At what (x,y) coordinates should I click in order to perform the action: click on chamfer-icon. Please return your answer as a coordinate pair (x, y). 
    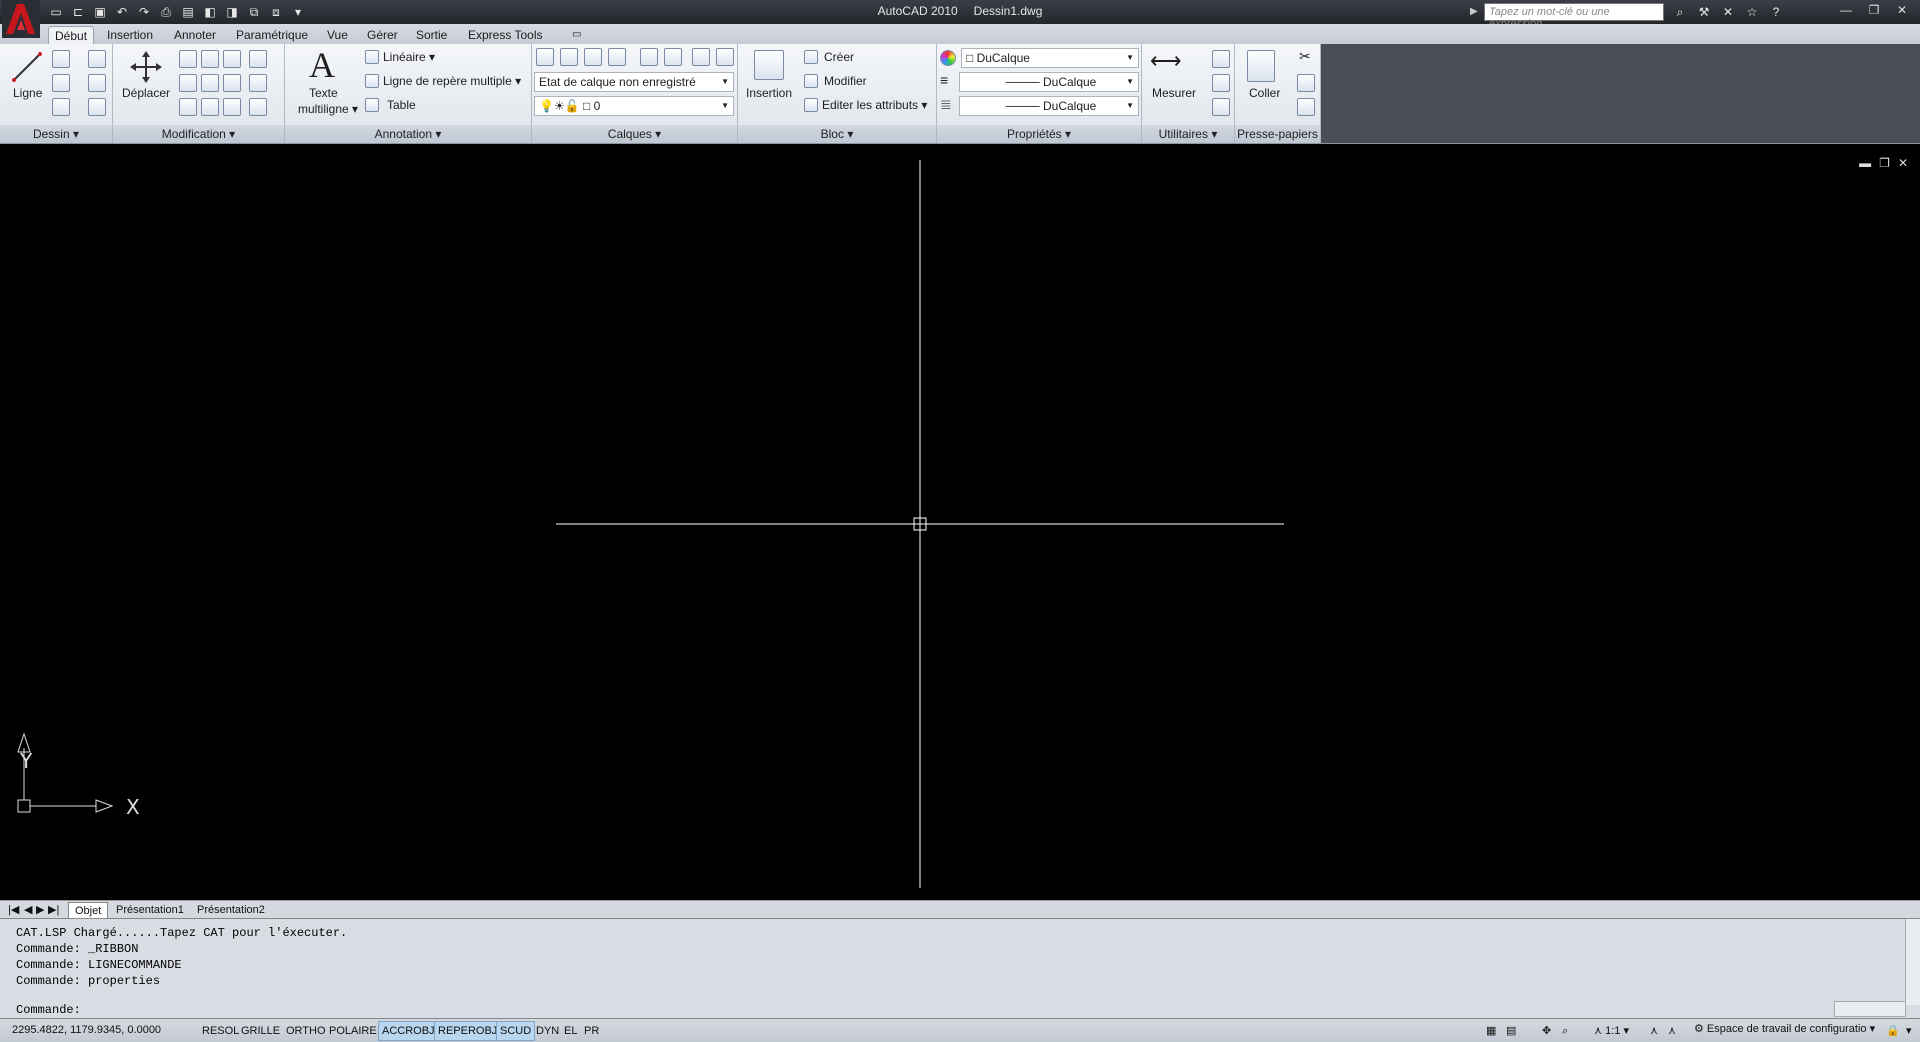
    Looking at the image, I should click on (258, 107).